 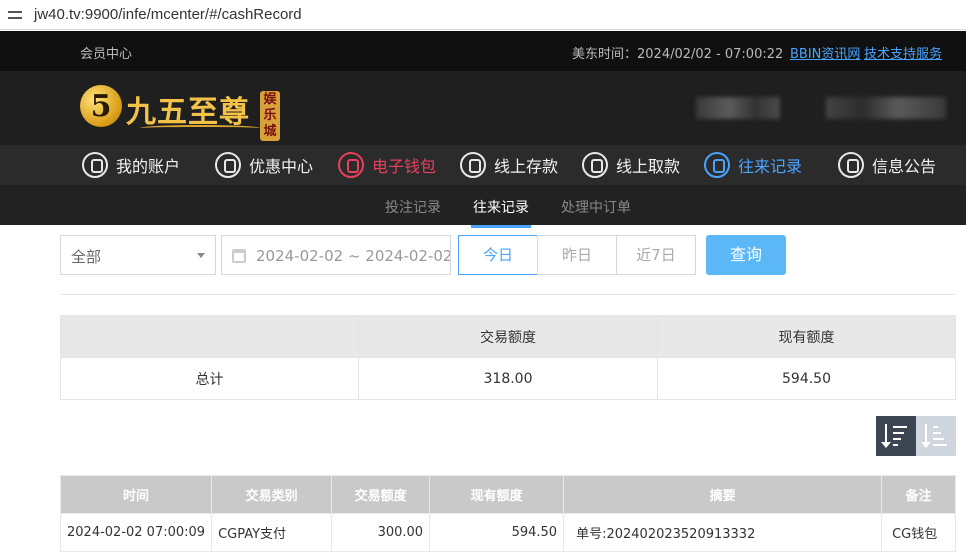 I want to click on nav-transaction-records: 往来记录, so click(x=753, y=165).